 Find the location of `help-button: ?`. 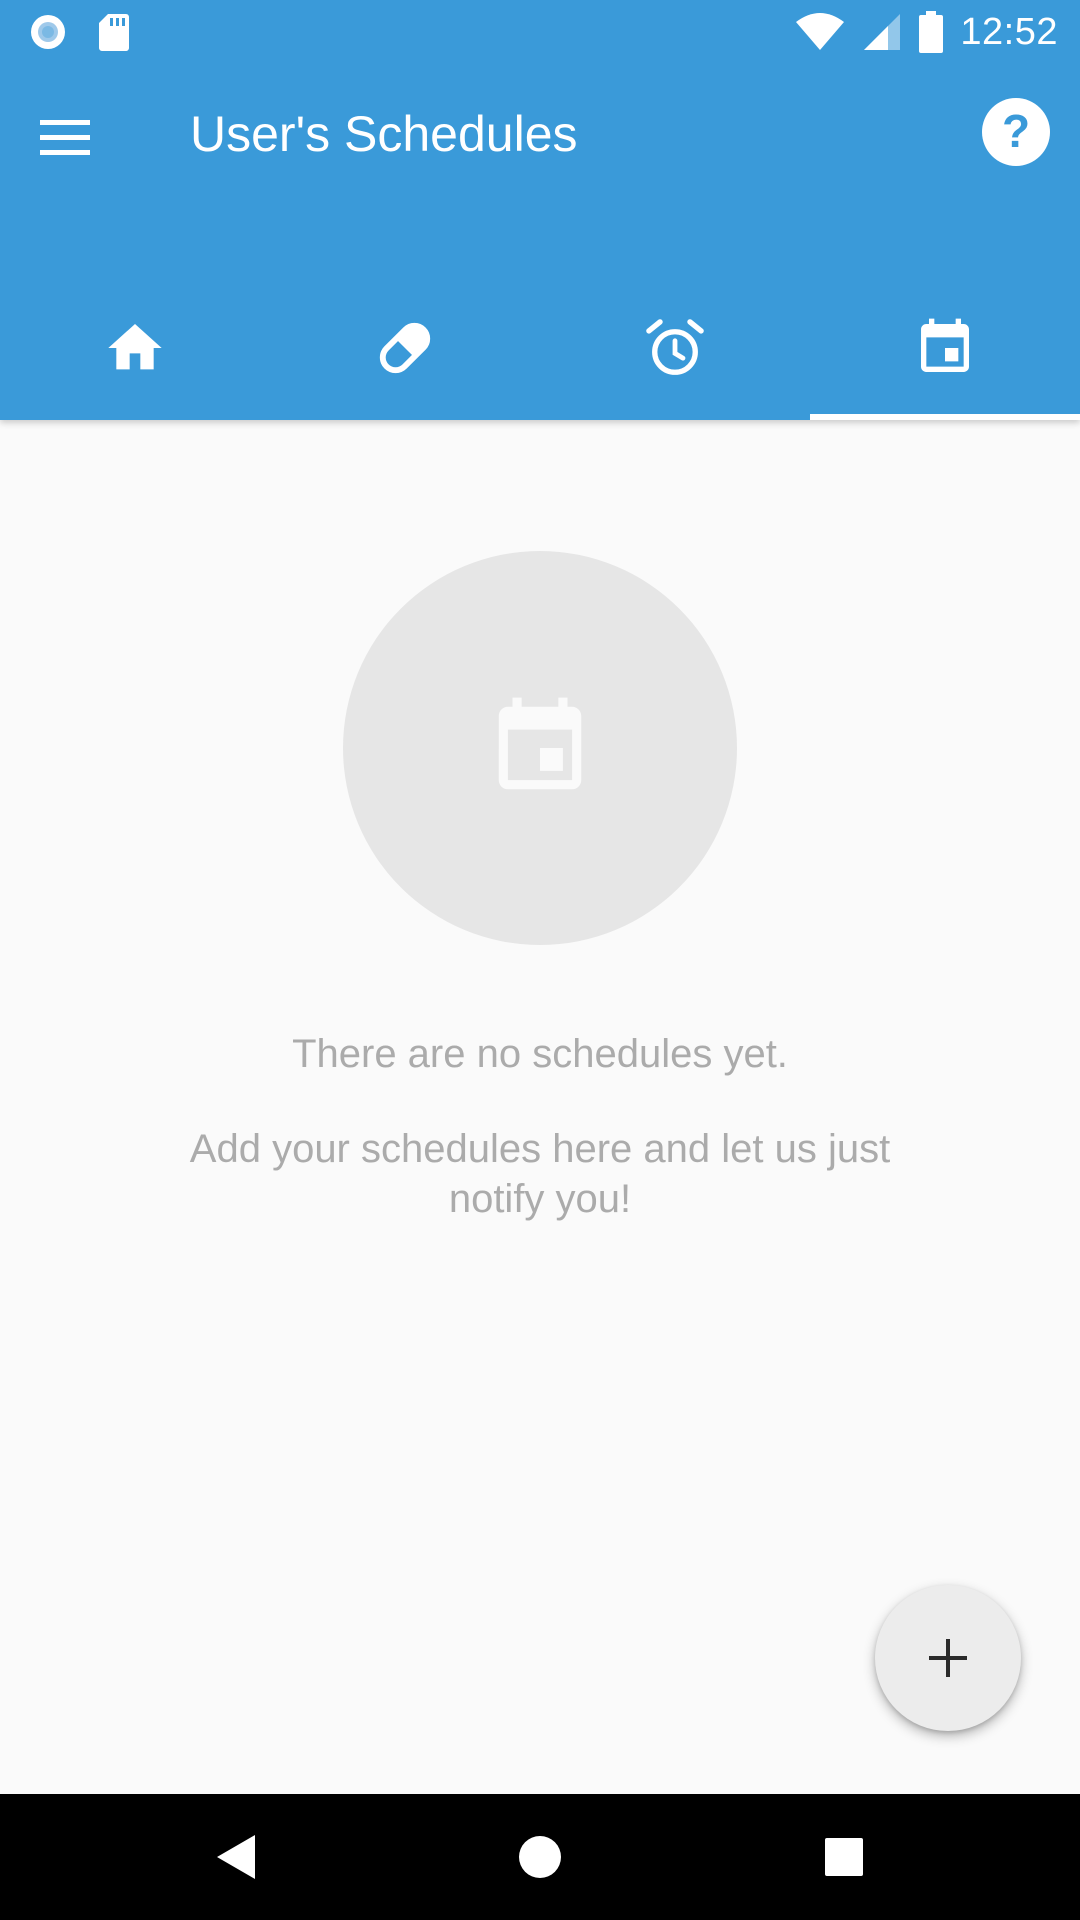

help-button: ? is located at coordinates (1016, 132).